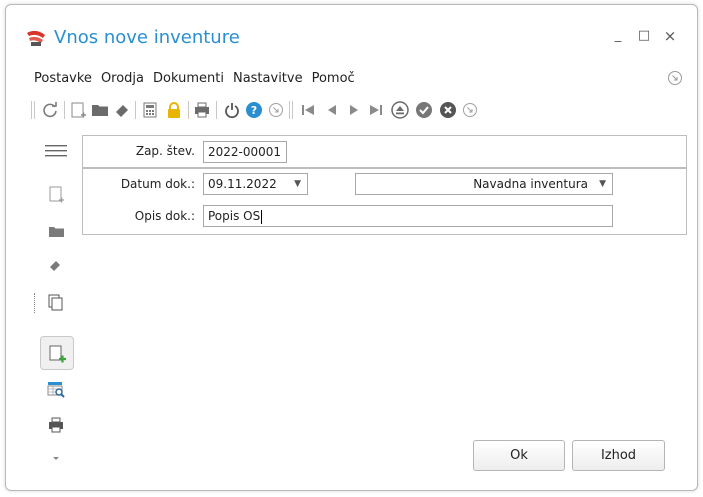 Image resolution: width=703 pixels, height=497 pixels. Describe the element at coordinates (448, 110) in the screenshot. I see `cancel-icon` at that location.